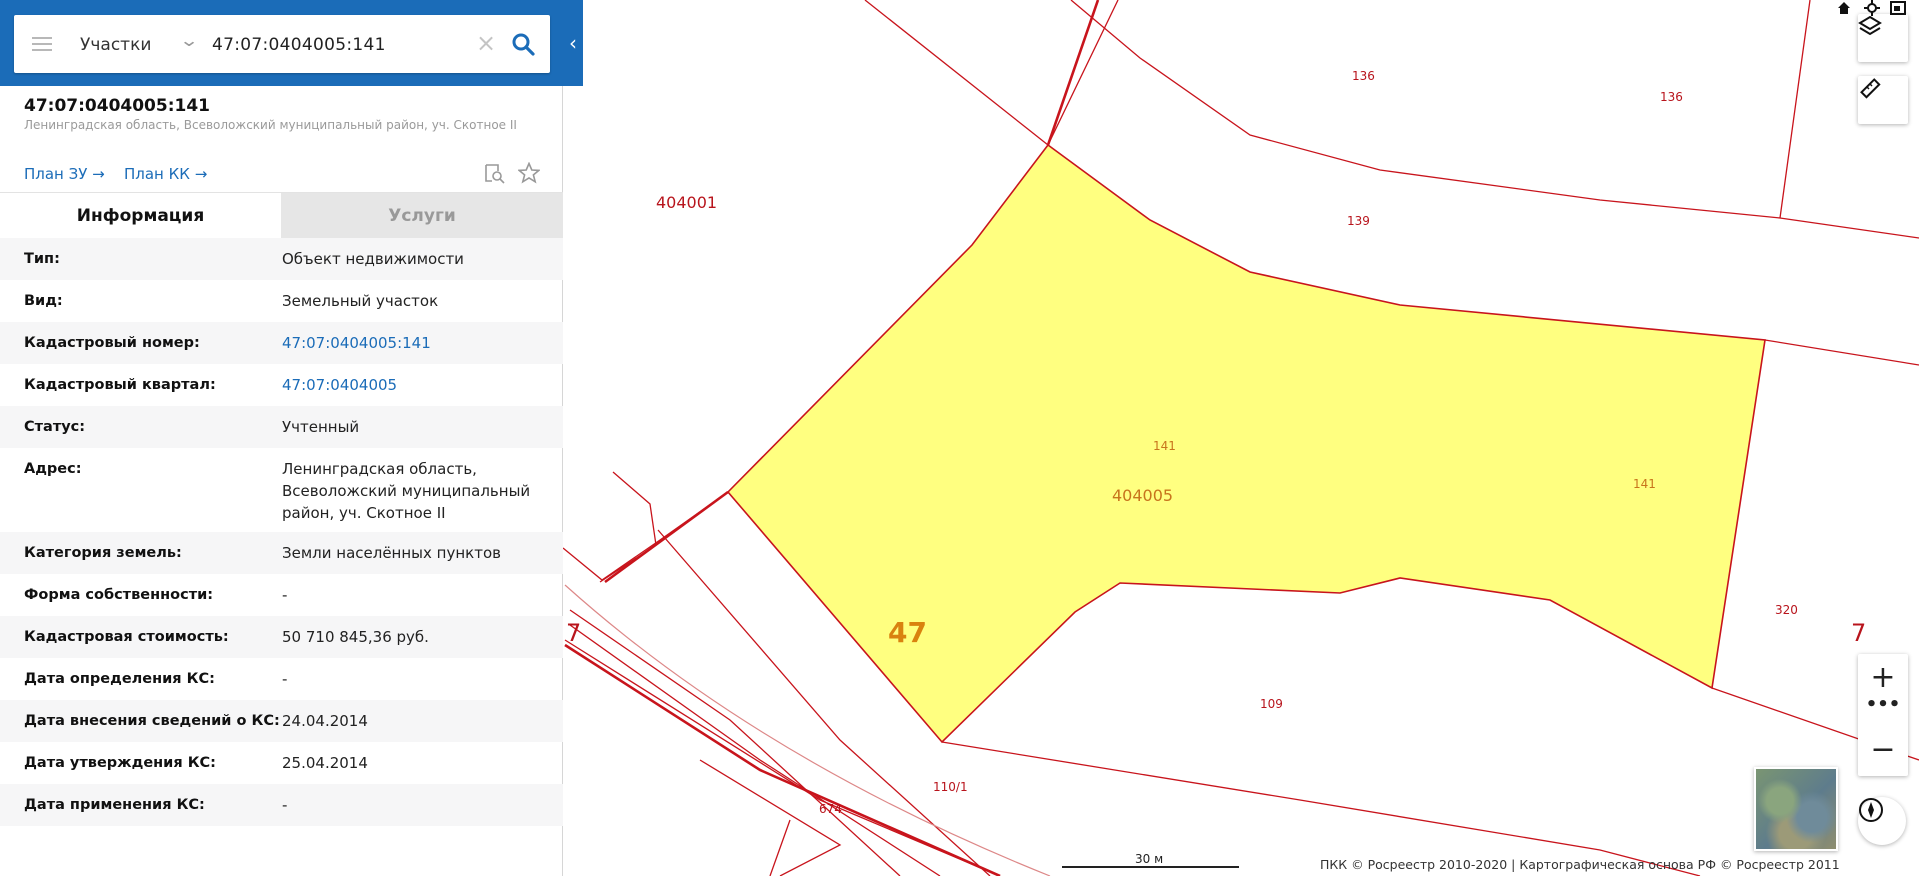 This screenshot has width=1919, height=876. I want to click on scale-label: 30 м, so click(1149, 859).